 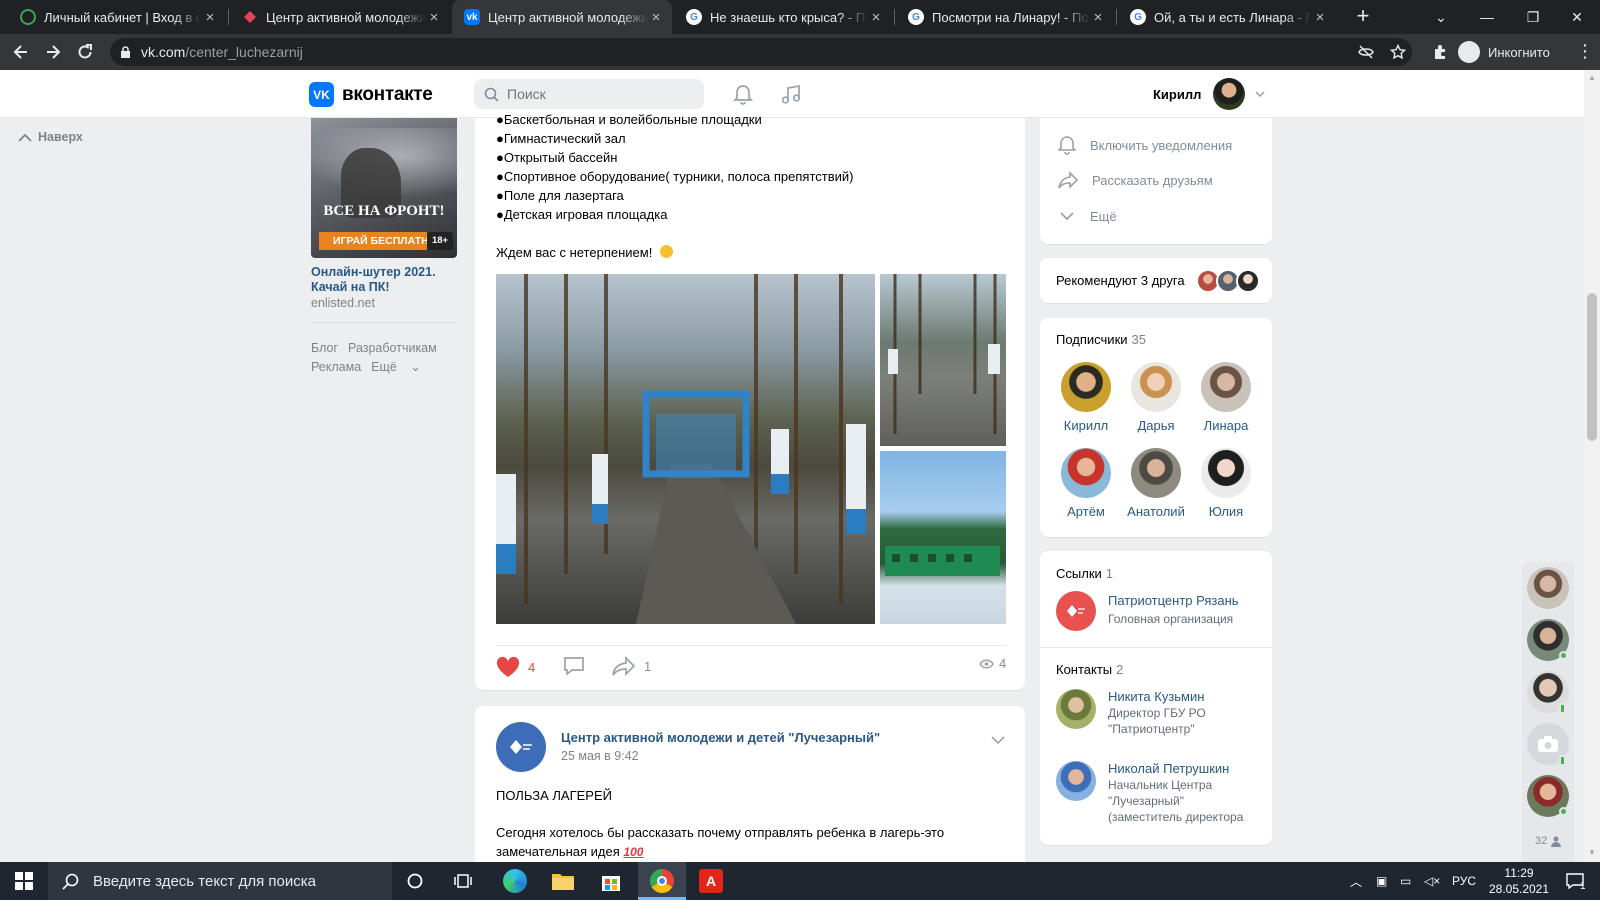 What do you see at coordinates (324, 348) in the screenshot?
I see `footer-link-blog: Блог` at bounding box center [324, 348].